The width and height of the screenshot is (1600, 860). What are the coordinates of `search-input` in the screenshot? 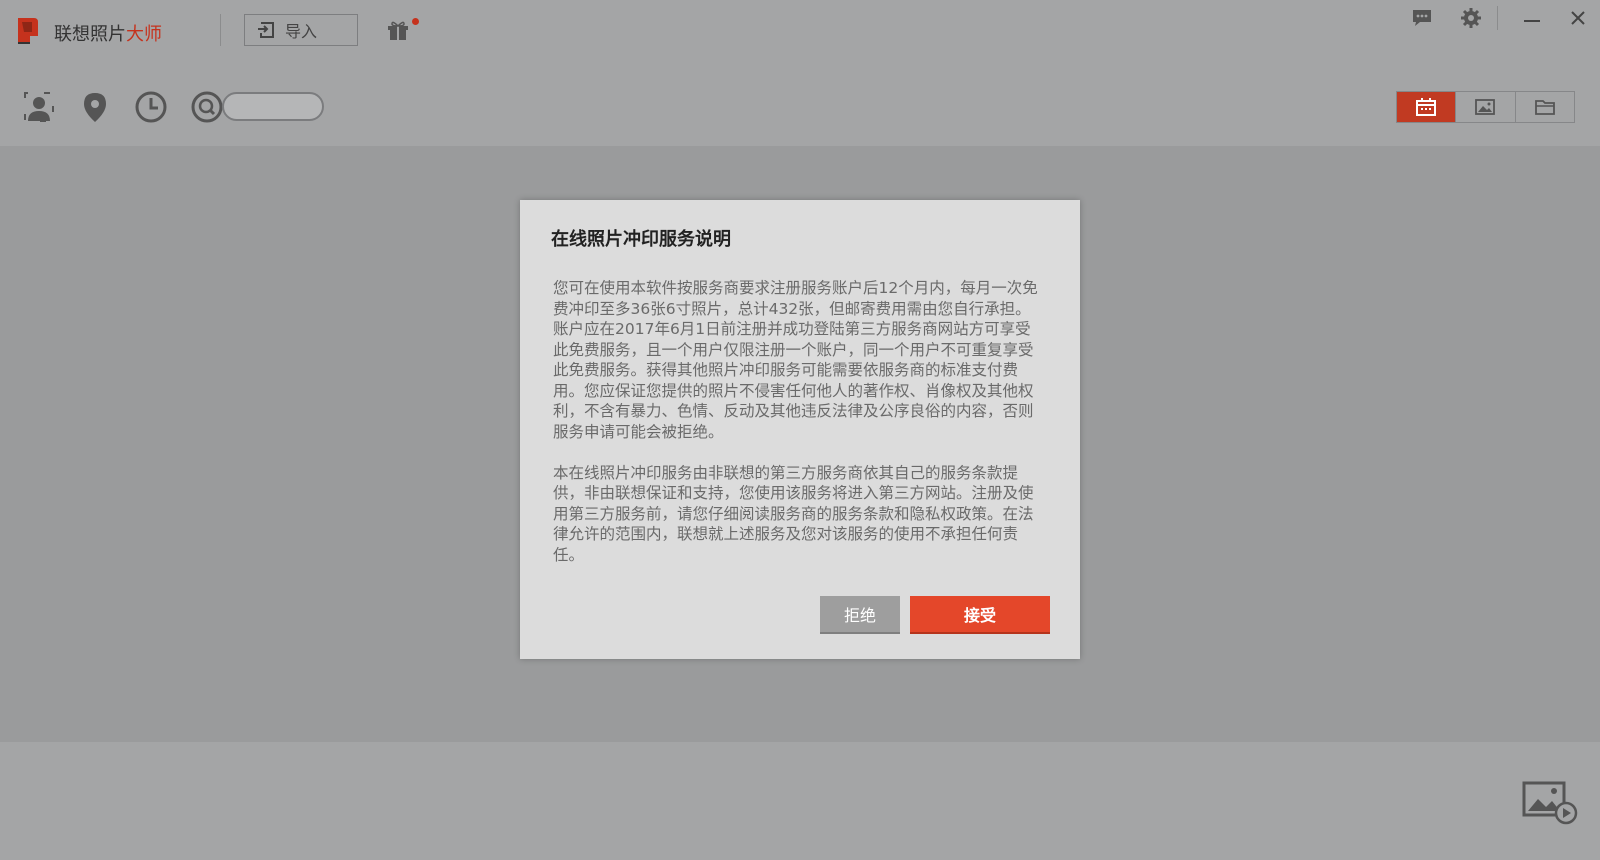 It's located at (273, 106).